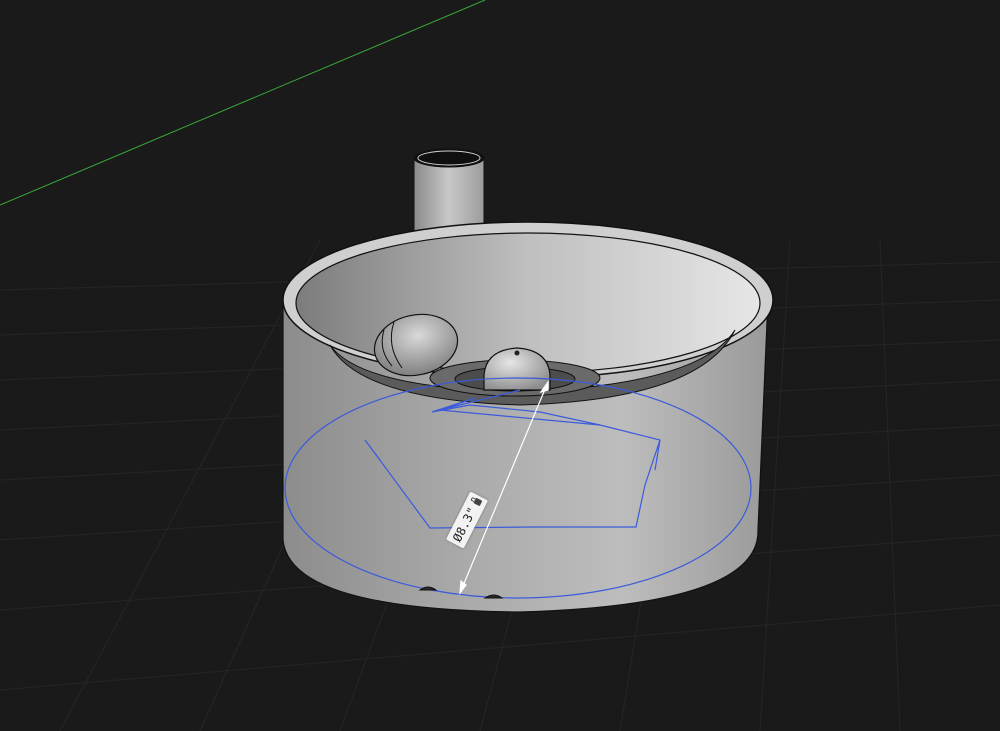 The width and height of the screenshot is (1000, 731). I want to click on lock-icon, so click(477, 502).